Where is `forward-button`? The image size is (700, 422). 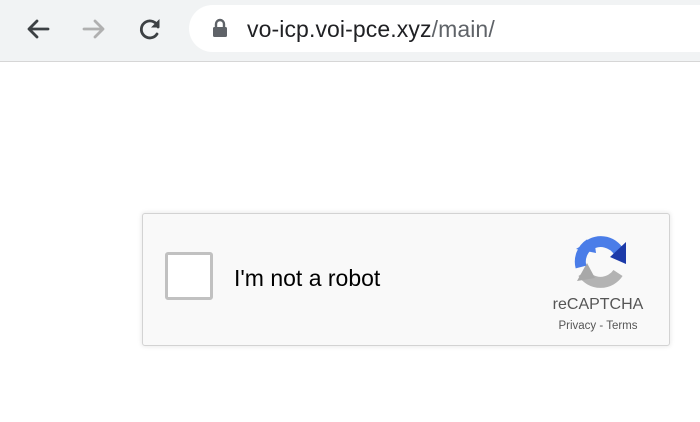
forward-button is located at coordinates (94, 29).